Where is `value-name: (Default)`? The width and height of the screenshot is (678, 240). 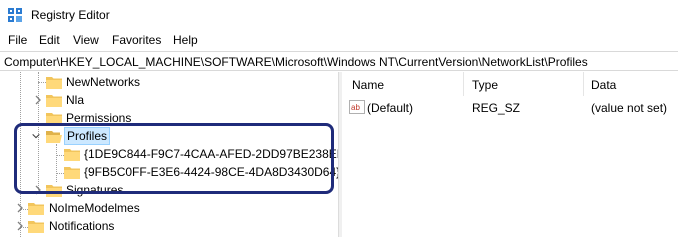 value-name: (Default) is located at coordinates (390, 108).